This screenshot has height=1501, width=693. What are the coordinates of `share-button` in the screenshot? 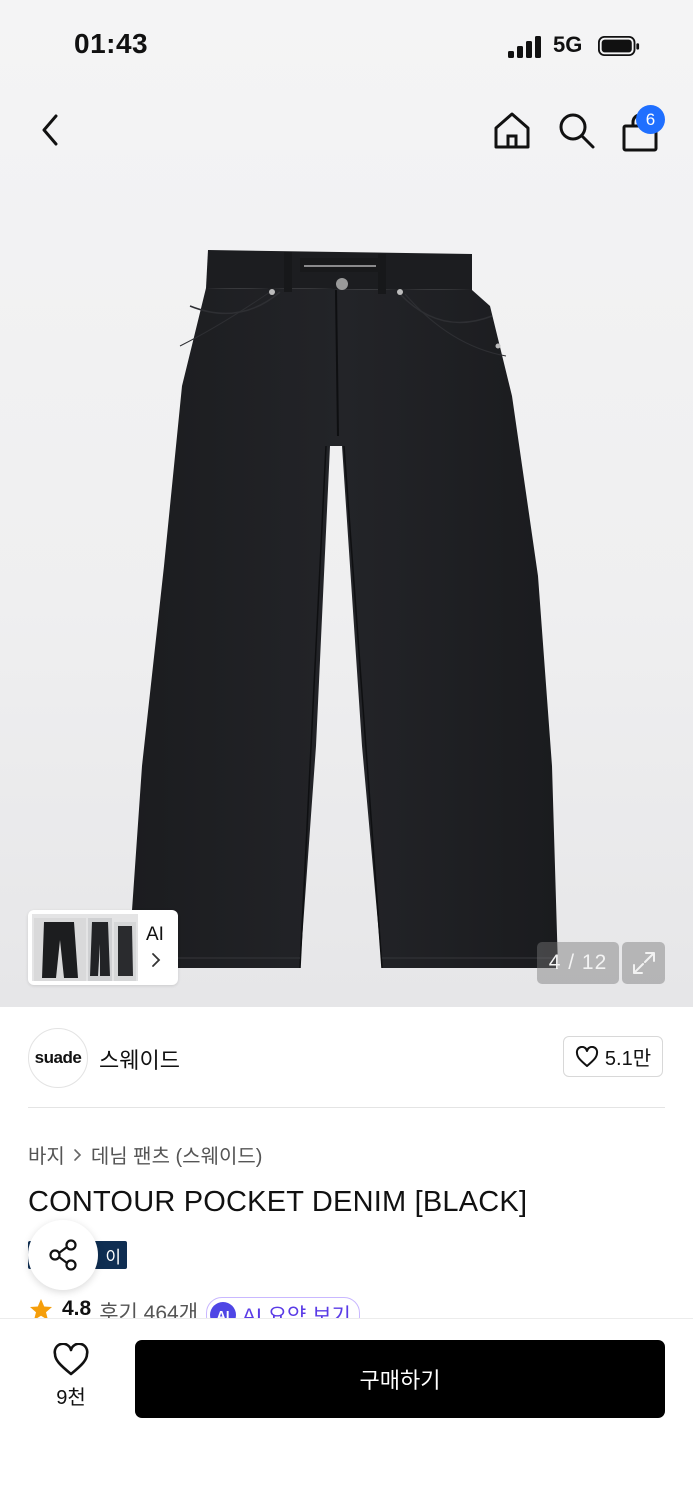 It's located at (63, 1255).